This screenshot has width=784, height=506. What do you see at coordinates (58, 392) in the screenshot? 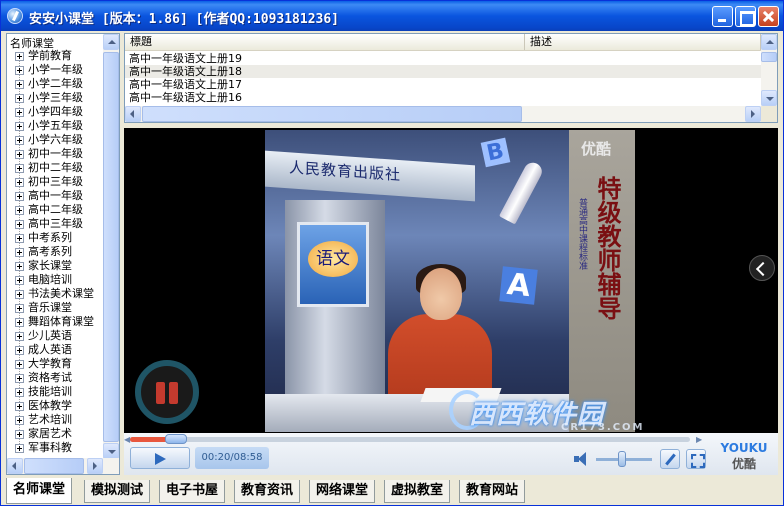
I see `tree-item: 技能培训` at bounding box center [58, 392].